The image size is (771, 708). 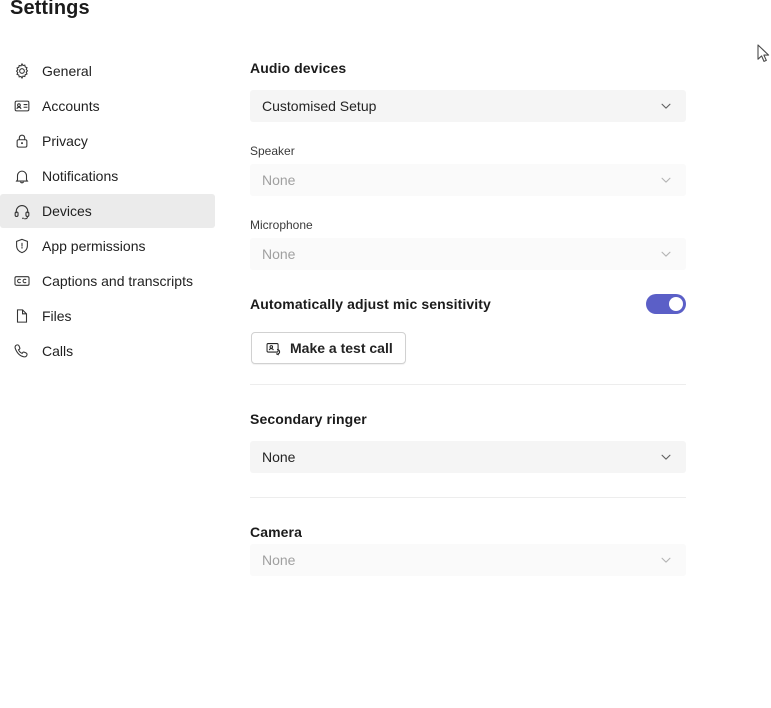 What do you see at coordinates (107, 106) in the screenshot?
I see `sidebar-item-accounts: Accounts` at bounding box center [107, 106].